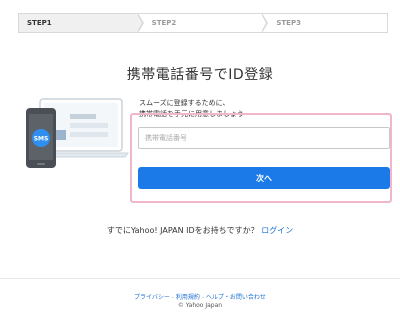 The width and height of the screenshot is (400, 319). I want to click on registration-illustration: SMS, so click(76, 133).